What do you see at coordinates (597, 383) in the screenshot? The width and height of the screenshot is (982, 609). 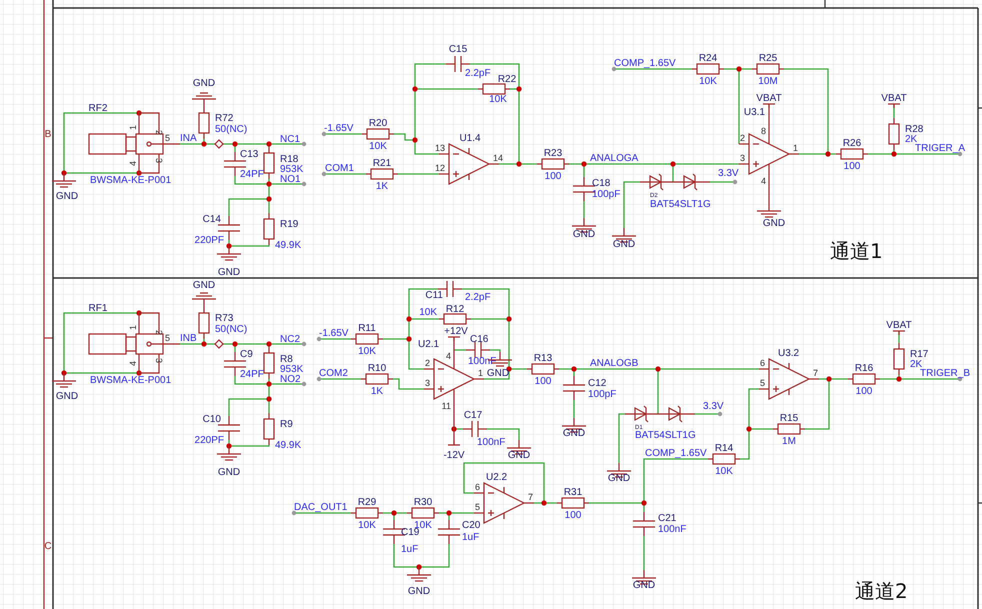 I see `reference-designator: C12` at bounding box center [597, 383].